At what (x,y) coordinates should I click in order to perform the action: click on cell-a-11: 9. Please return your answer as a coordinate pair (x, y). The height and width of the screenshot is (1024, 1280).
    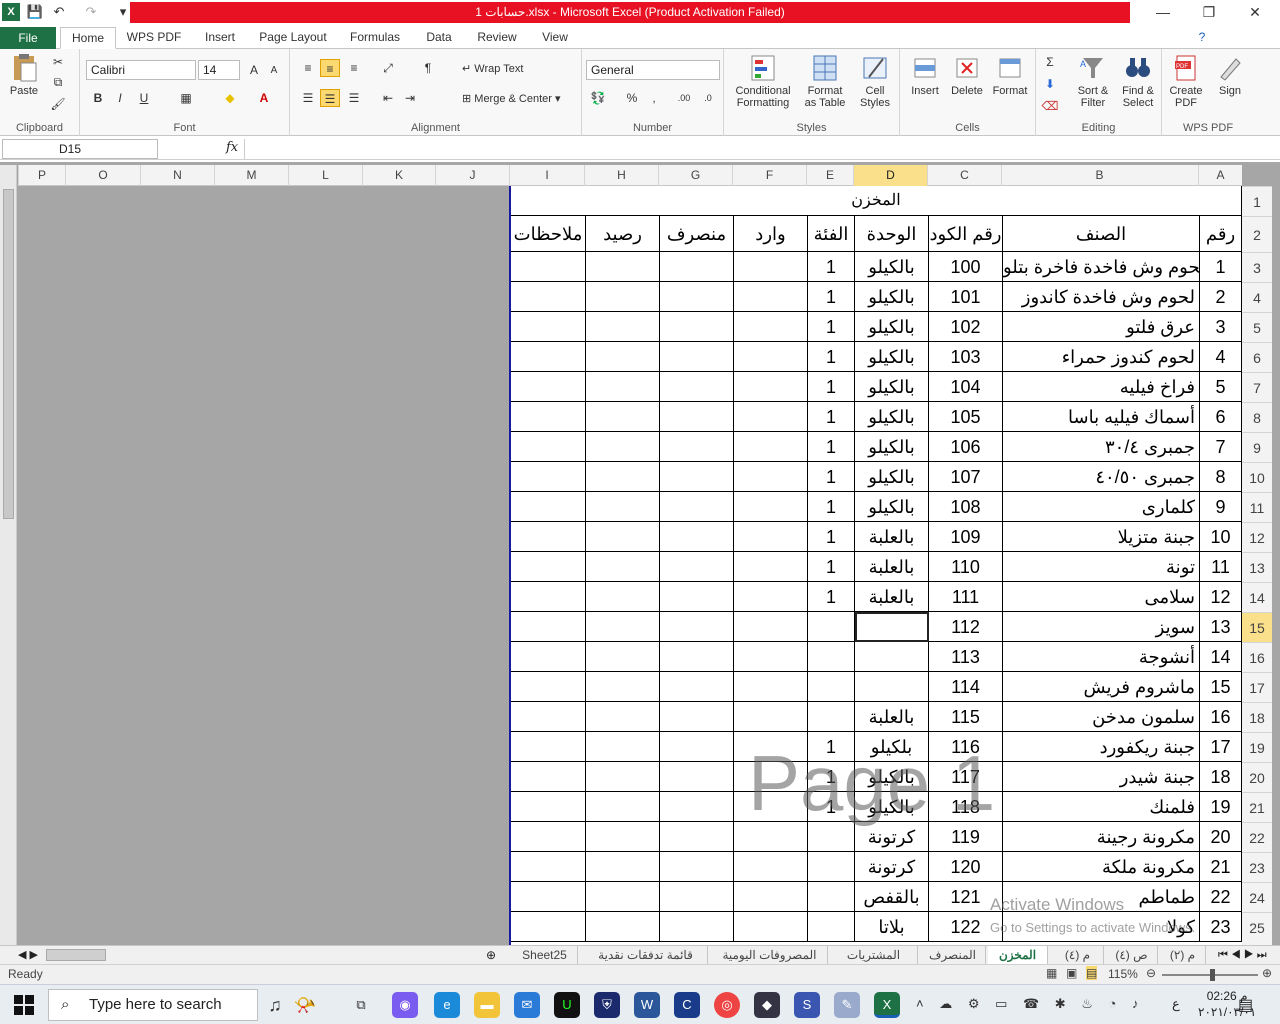
    Looking at the image, I should click on (1221, 507).